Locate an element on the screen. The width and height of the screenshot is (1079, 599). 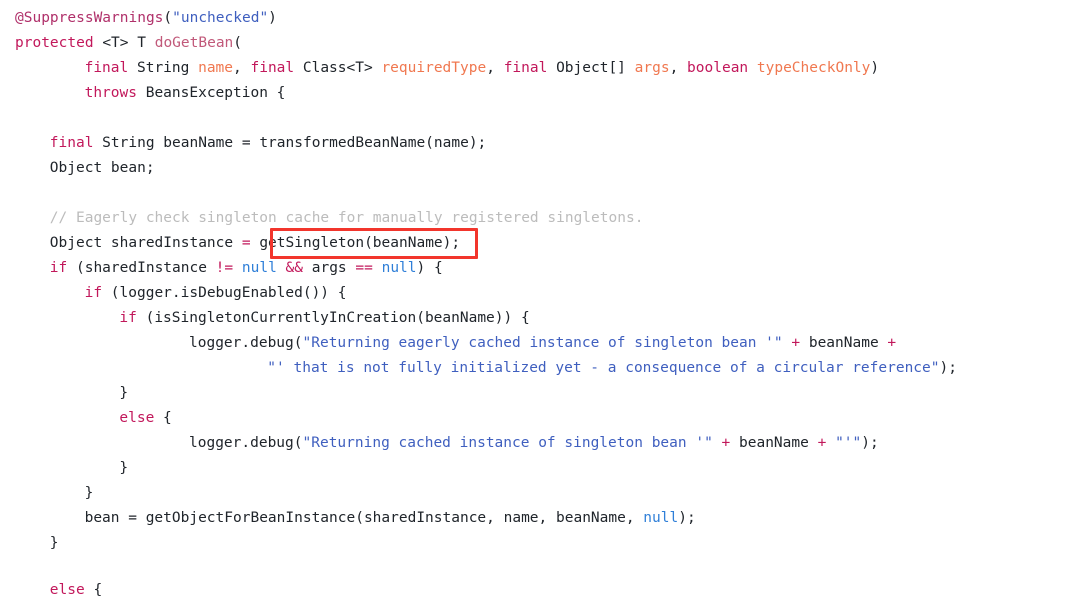
code-token: typeCheckOnly is located at coordinates (813, 68).